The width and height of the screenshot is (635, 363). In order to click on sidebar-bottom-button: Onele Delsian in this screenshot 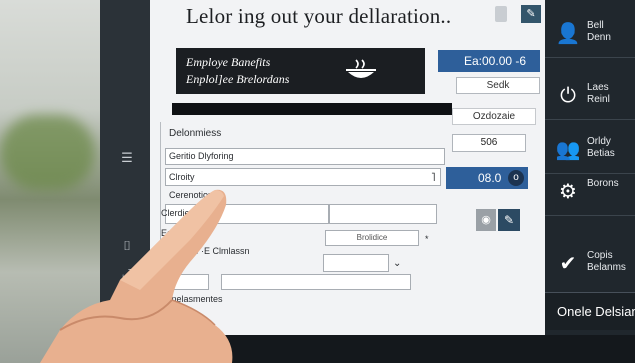, I will do `click(590, 311)`.